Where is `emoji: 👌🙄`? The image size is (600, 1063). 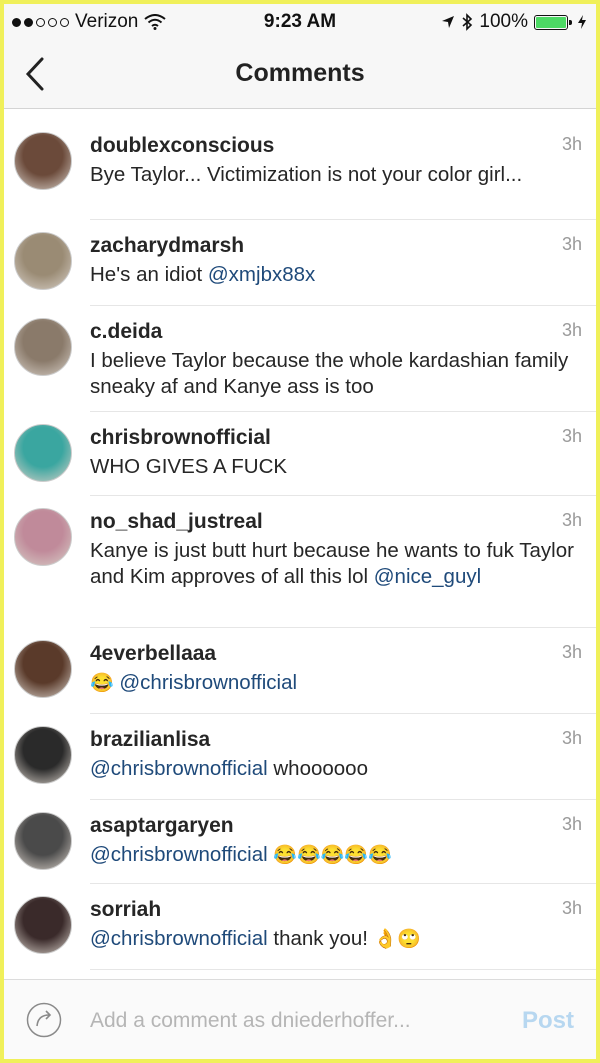
emoji: 👌🙄 is located at coordinates (397, 939).